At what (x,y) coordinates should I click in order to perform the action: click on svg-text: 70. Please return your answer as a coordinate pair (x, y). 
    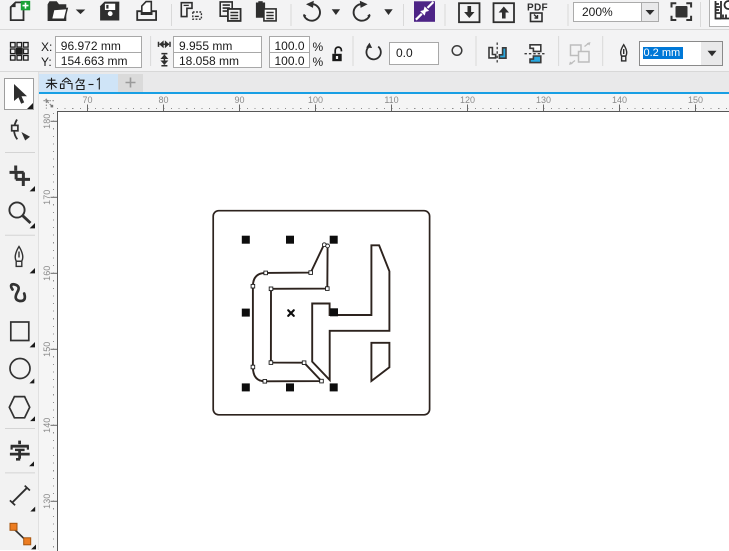
    Looking at the image, I should click on (87, 100).